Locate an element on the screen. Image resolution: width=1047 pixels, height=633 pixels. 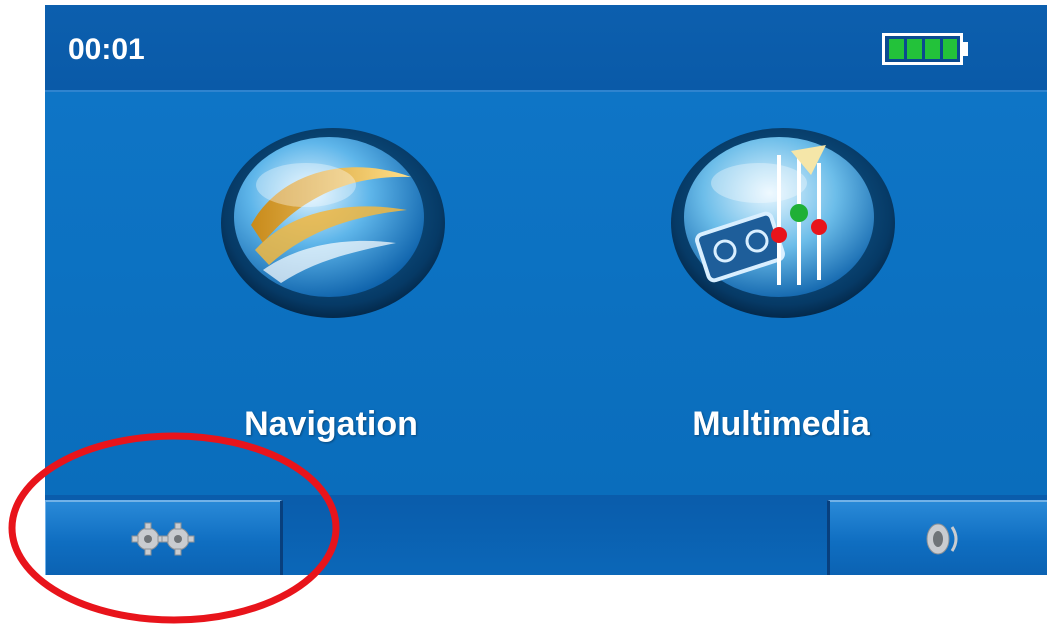
multimedia-label: Multimedia is located at coordinates (781, 424).